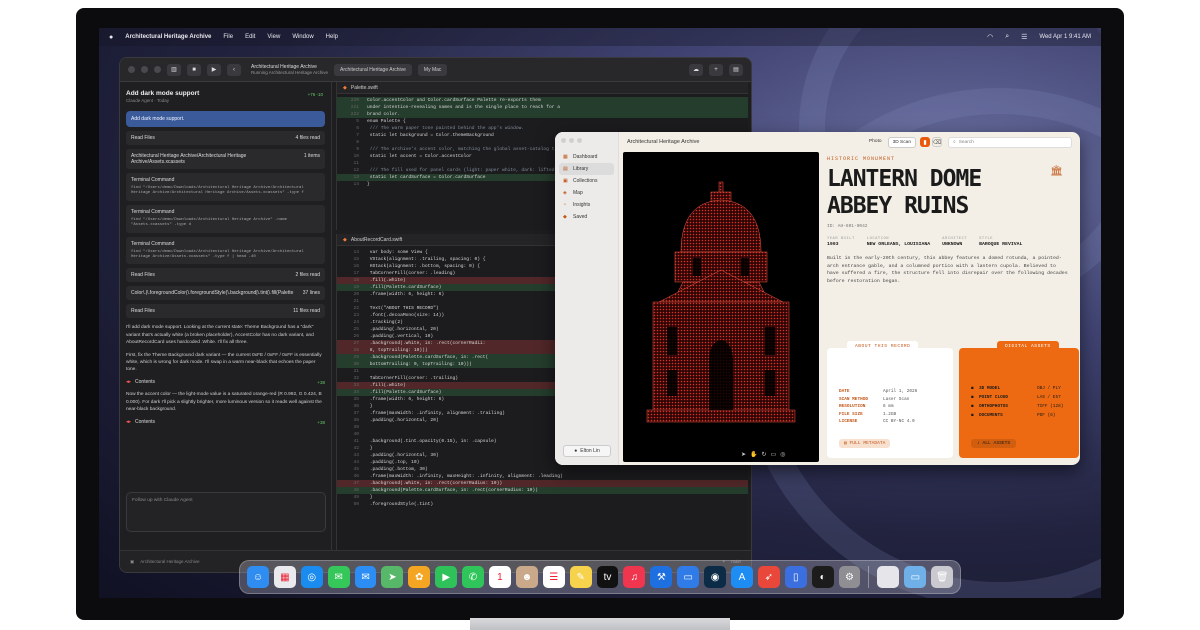 The height and width of the screenshot is (630, 1200). What do you see at coordinates (795, 577) in the screenshot?
I see `archive-app-icon: ▯` at bounding box center [795, 577].